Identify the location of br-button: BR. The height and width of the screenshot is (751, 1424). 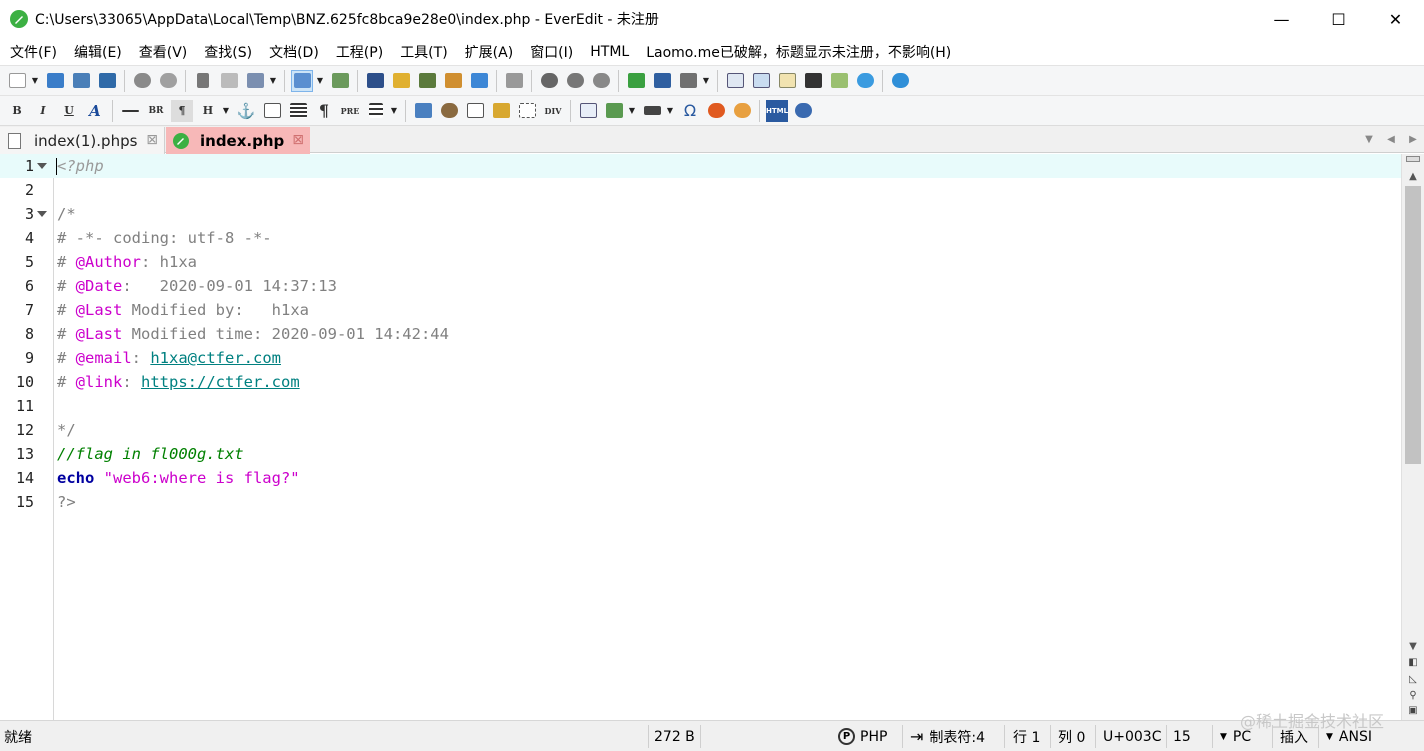
(156, 111).